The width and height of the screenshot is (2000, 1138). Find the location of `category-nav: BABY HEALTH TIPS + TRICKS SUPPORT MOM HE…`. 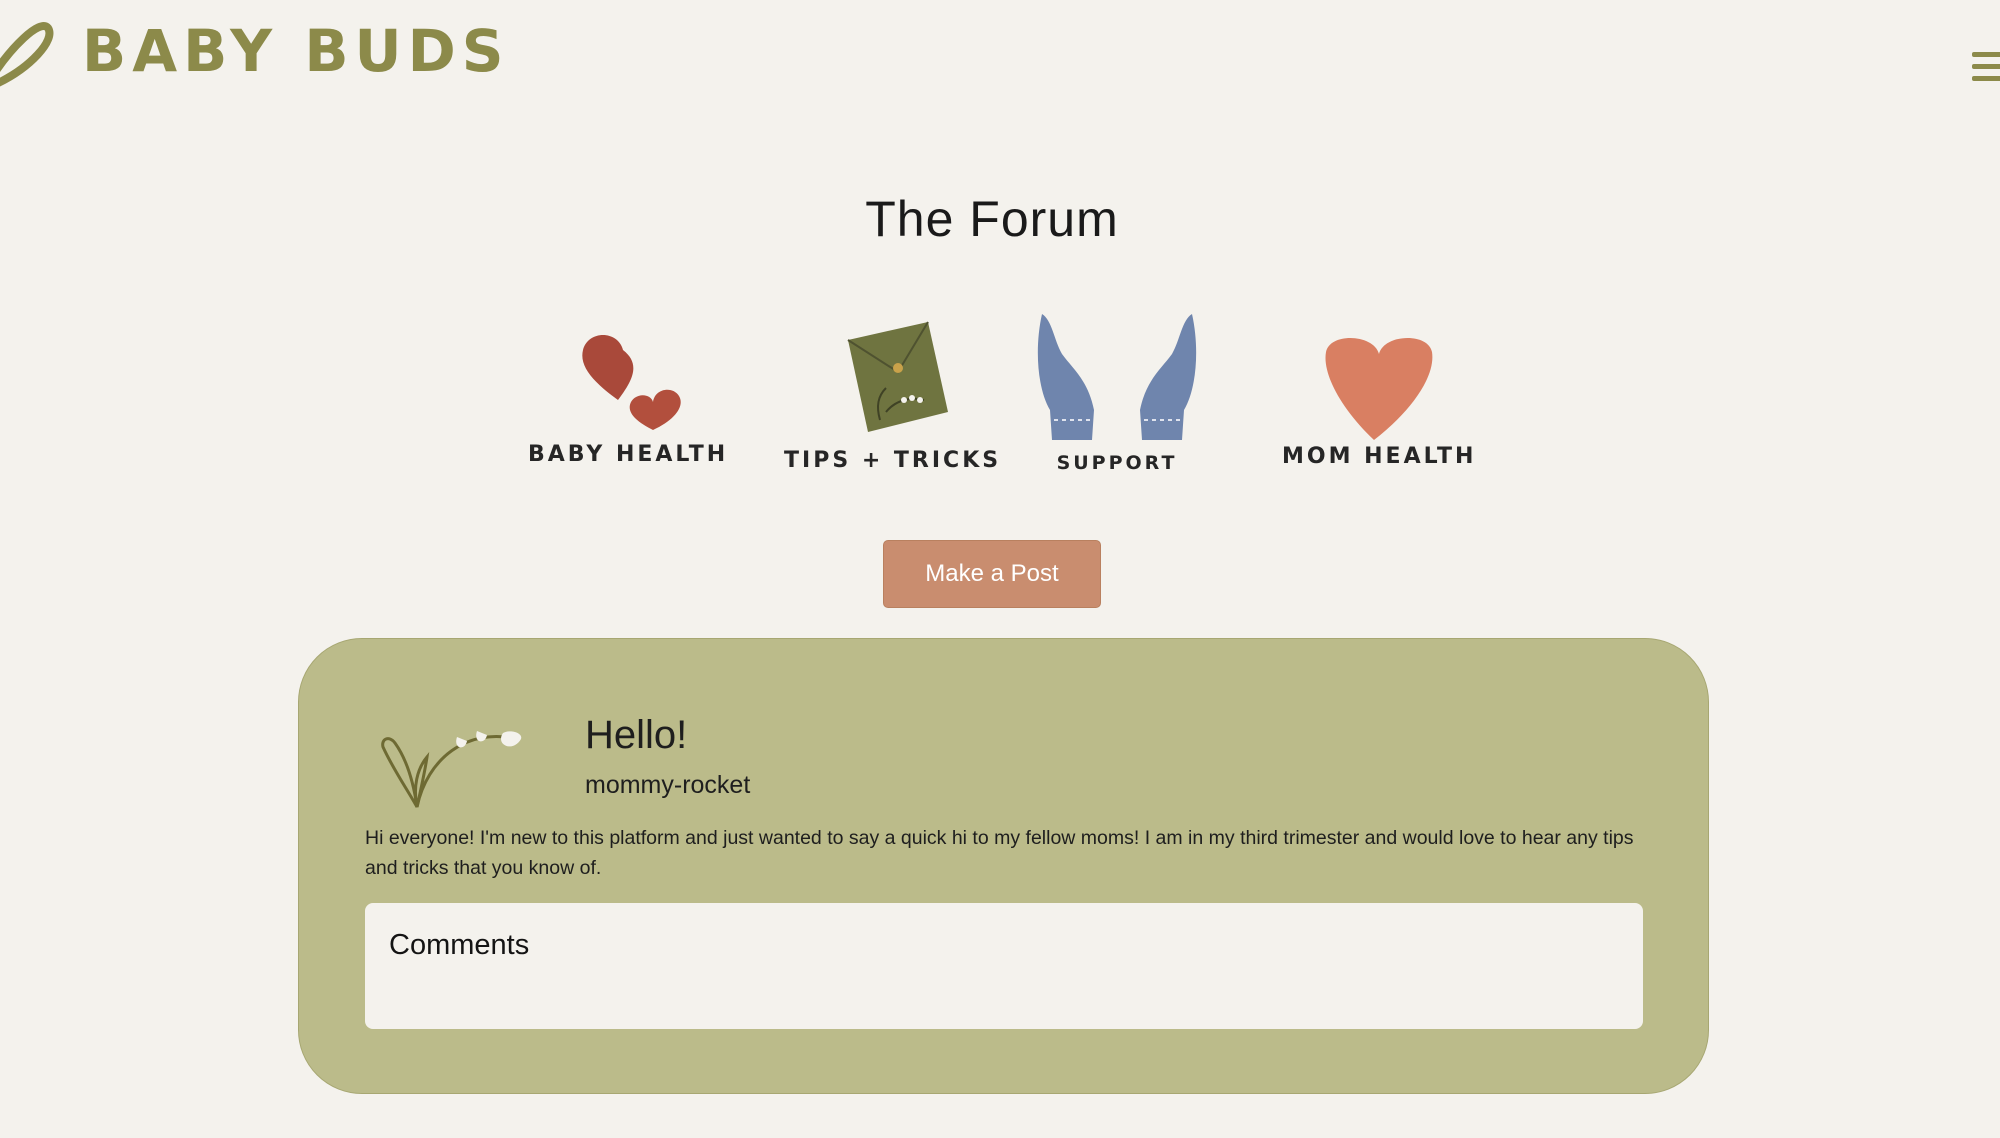

category-nav: BABY HEALTH TIPS + TRICKS SUPPORT MOM HE… is located at coordinates (990, 412).